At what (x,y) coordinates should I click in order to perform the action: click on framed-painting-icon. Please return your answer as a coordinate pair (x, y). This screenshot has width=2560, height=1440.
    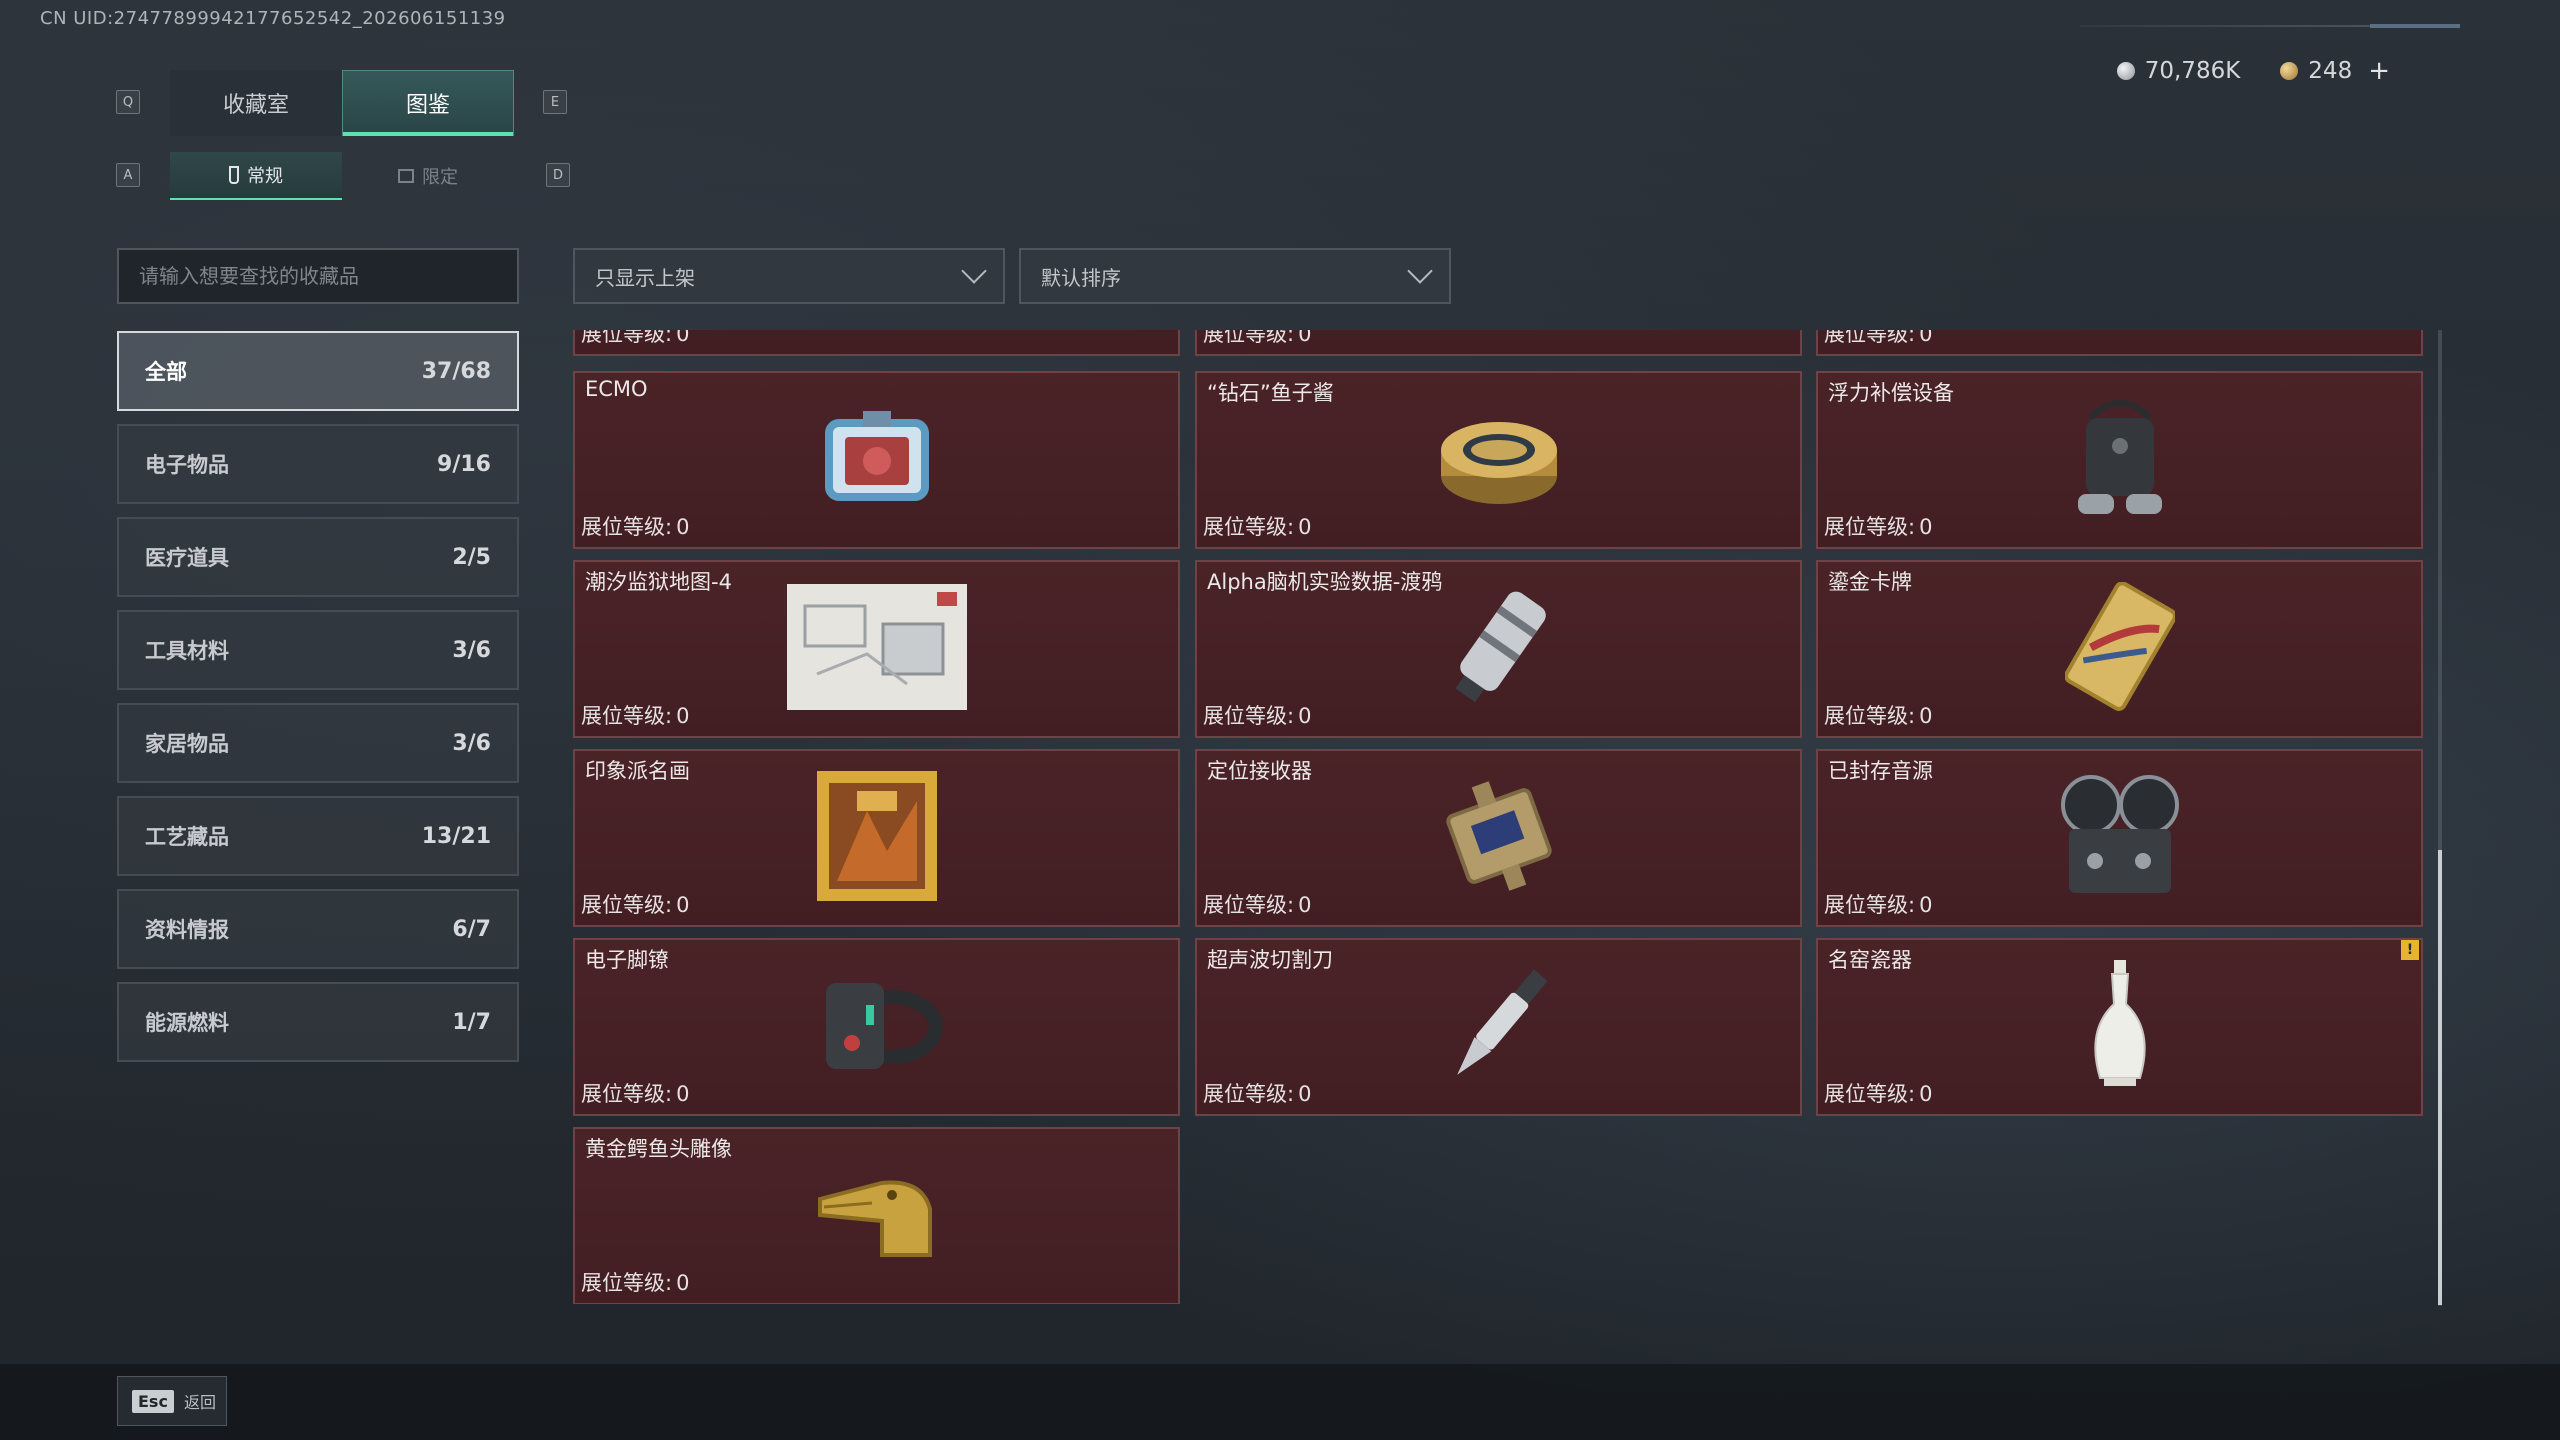
    Looking at the image, I should click on (876, 838).